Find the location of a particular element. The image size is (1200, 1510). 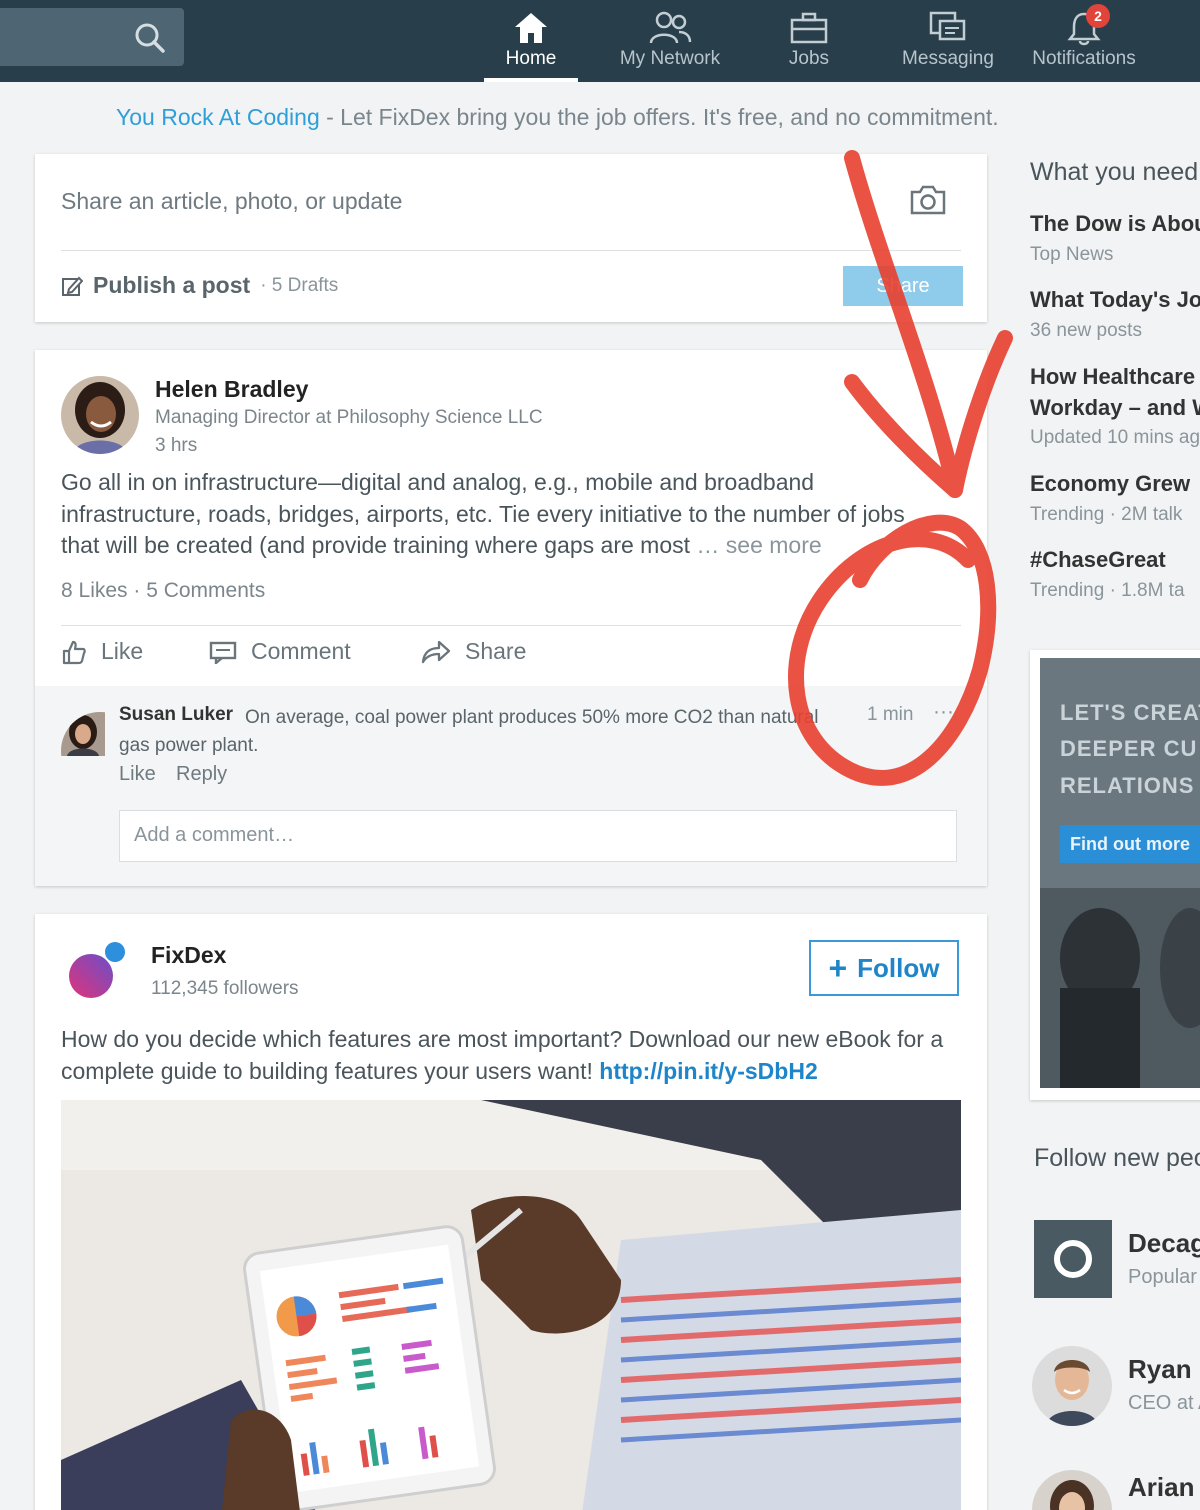

current-user-avatar is located at coordinates (100, 751).